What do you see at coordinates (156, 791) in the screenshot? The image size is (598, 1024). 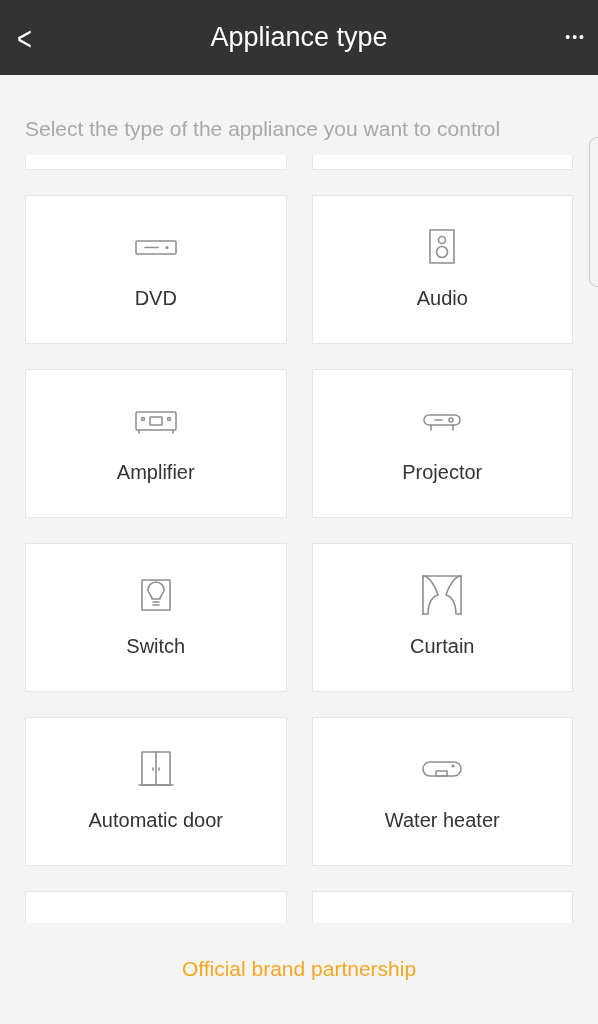 I see `appliance-card: Automatic door` at bounding box center [156, 791].